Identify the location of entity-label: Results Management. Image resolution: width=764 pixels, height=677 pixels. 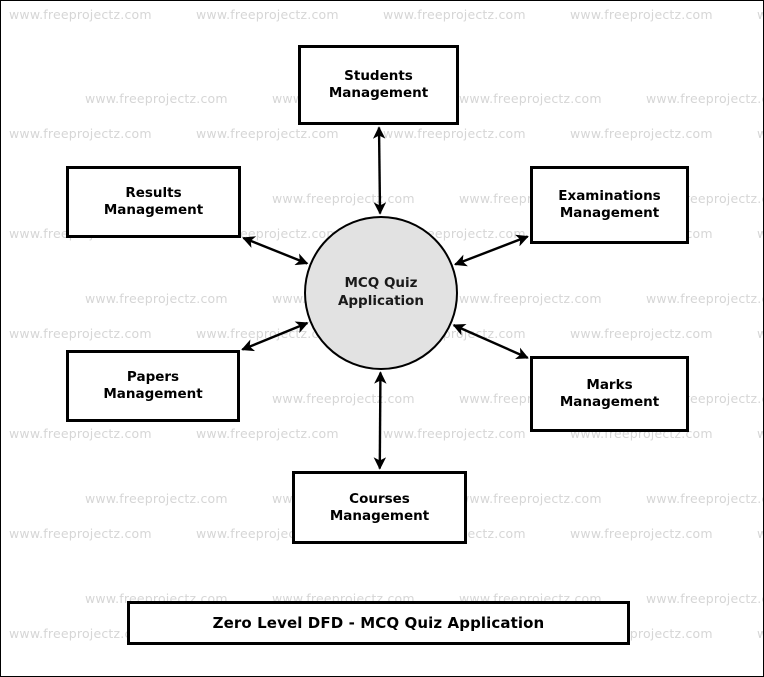
(153, 201).